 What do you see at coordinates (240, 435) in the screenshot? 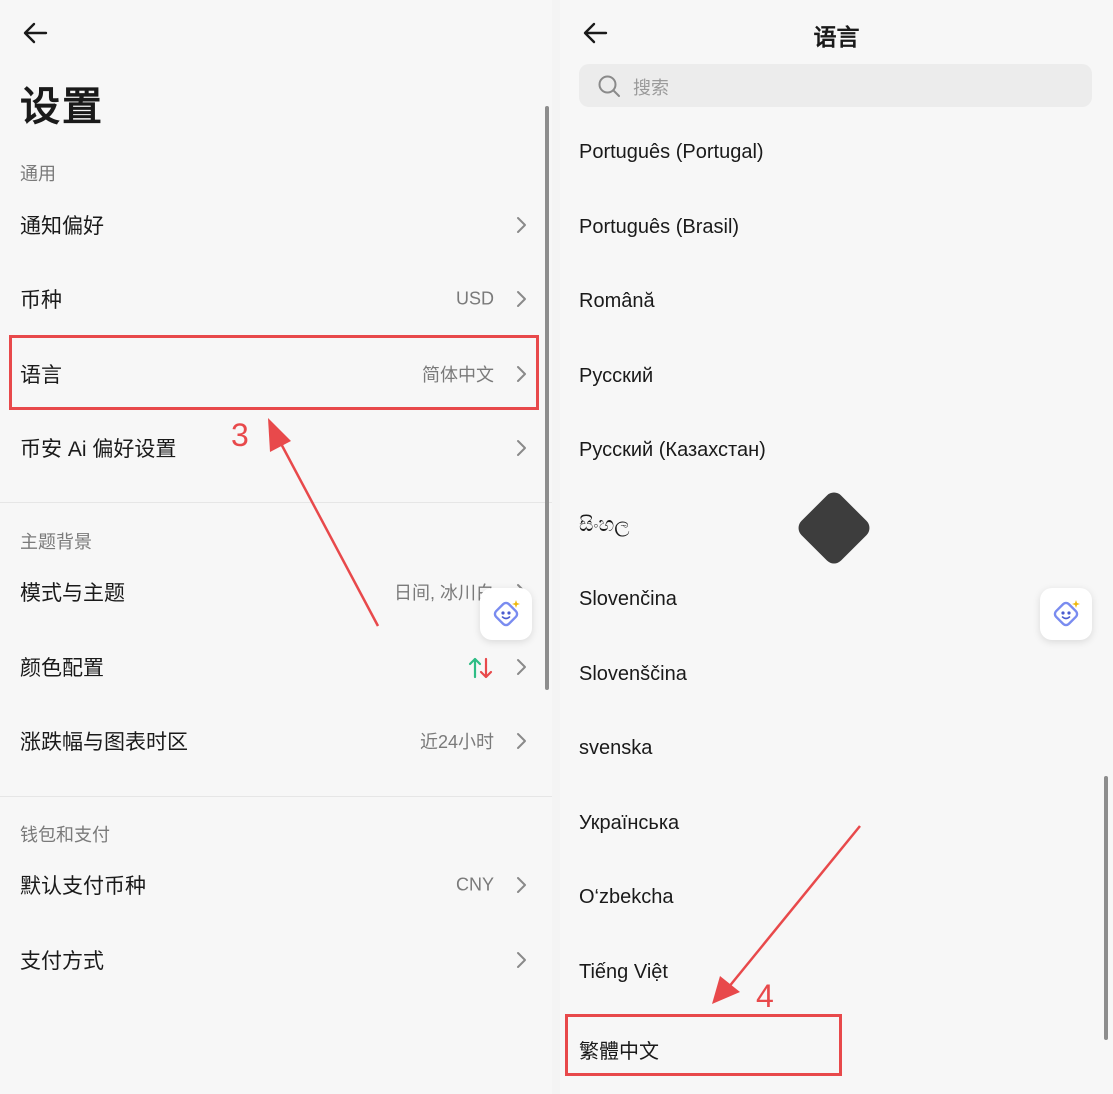
I see `step-3-label: 3` at bounding box center [240, 435].